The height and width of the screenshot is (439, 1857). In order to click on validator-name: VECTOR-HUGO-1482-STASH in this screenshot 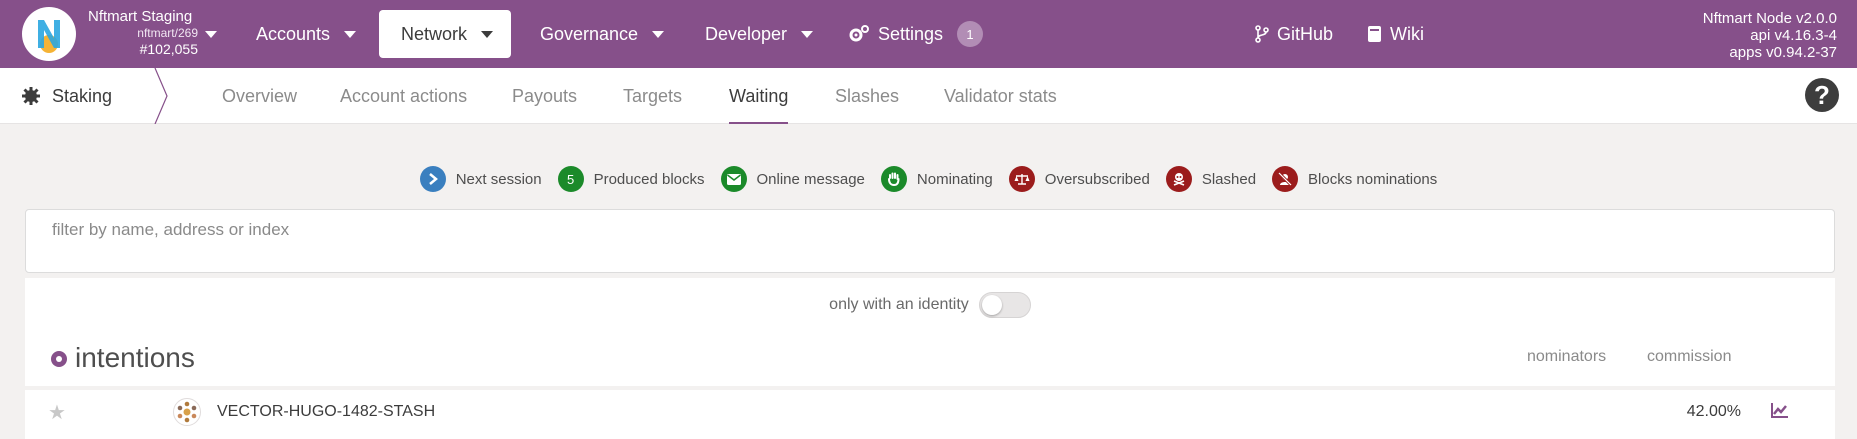, I will do `click(326, 412)`.